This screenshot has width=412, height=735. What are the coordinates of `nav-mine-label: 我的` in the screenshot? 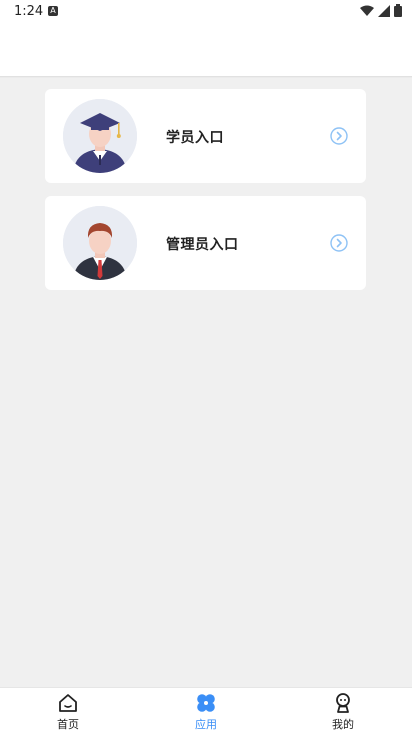 It's located at (343, 724).